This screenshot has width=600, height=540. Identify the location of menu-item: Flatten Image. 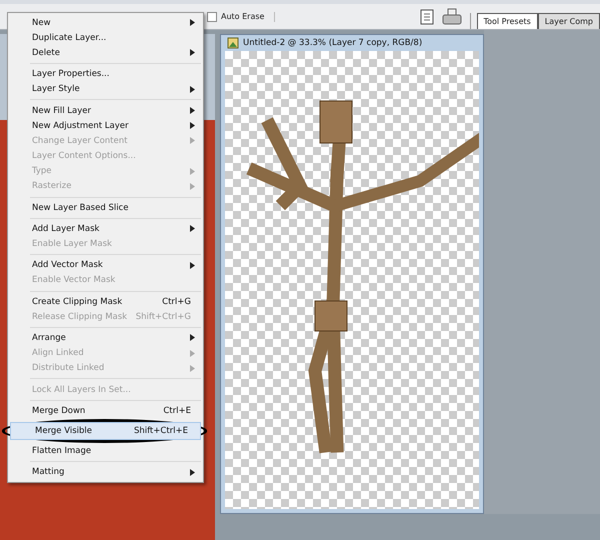
(105, 451).